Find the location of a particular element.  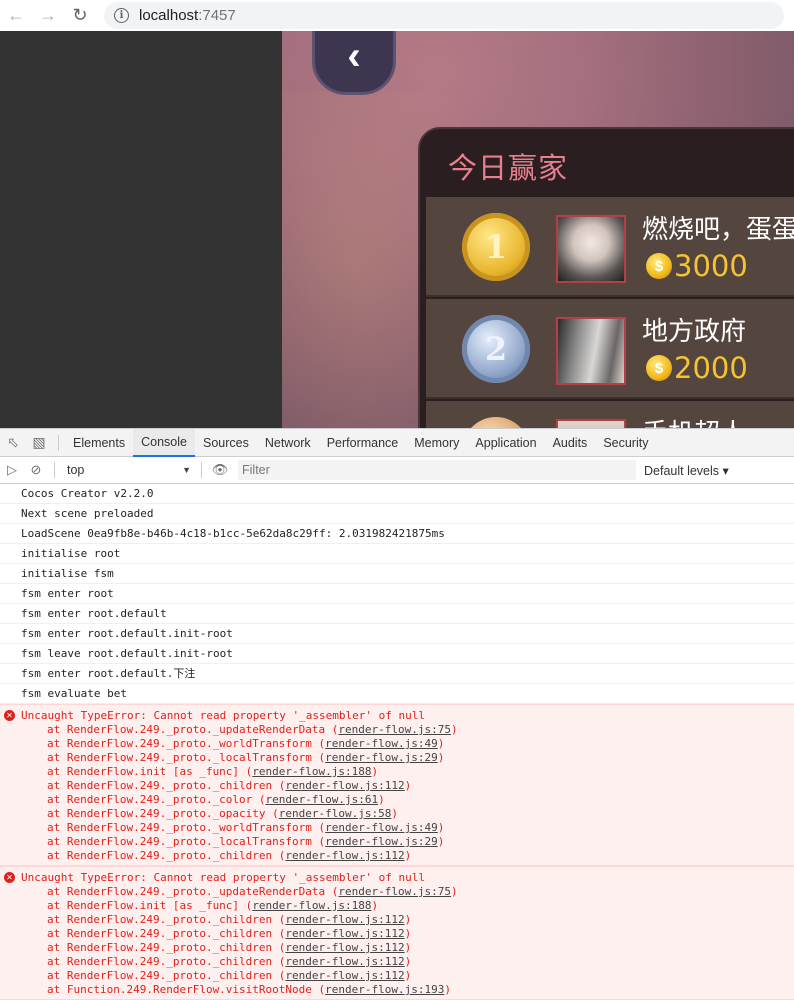

tab-application: Application is located at coordinates (505, 443).